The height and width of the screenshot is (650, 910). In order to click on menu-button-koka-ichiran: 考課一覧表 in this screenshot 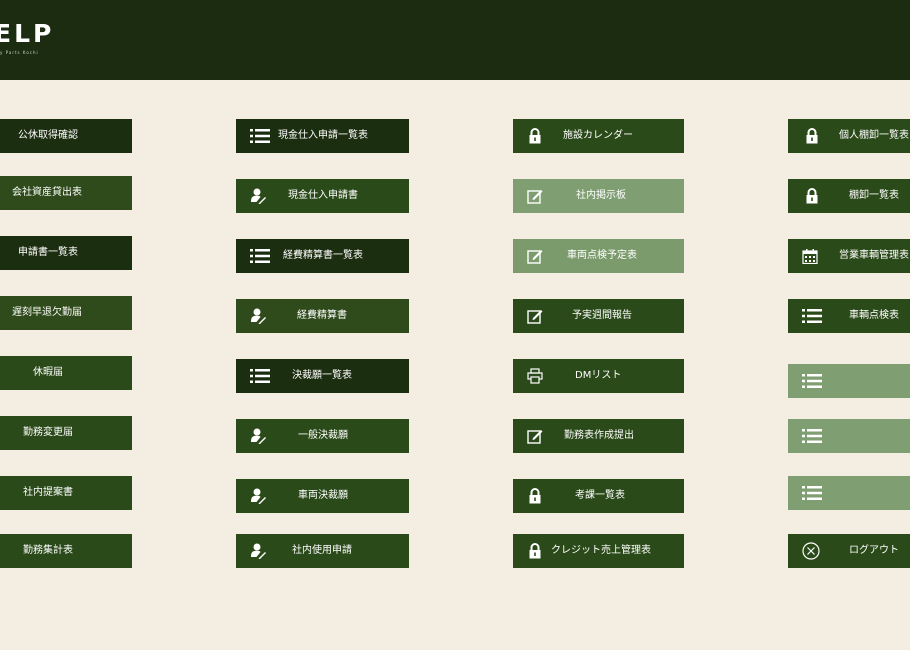, I will do `click(598, 496)`.